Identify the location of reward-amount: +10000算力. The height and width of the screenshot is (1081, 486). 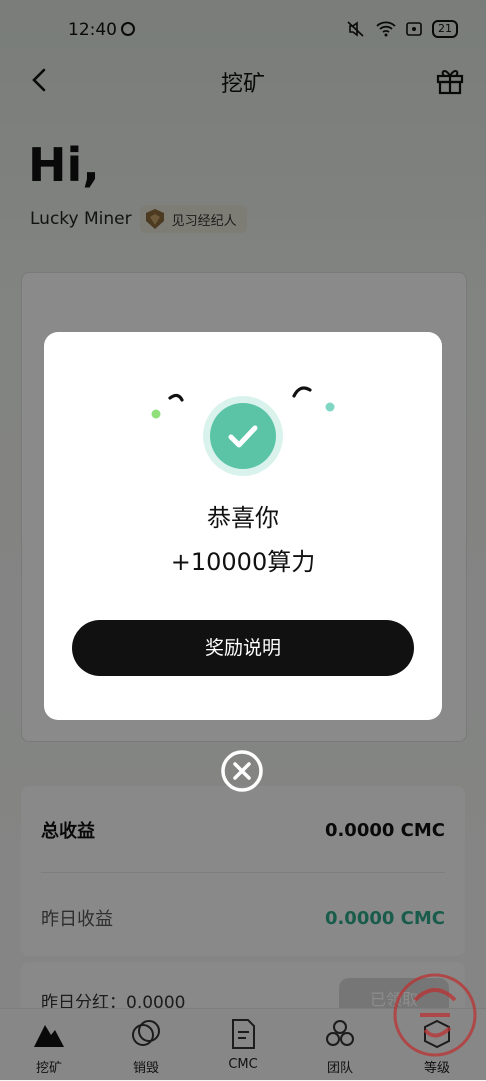
(243, 562).